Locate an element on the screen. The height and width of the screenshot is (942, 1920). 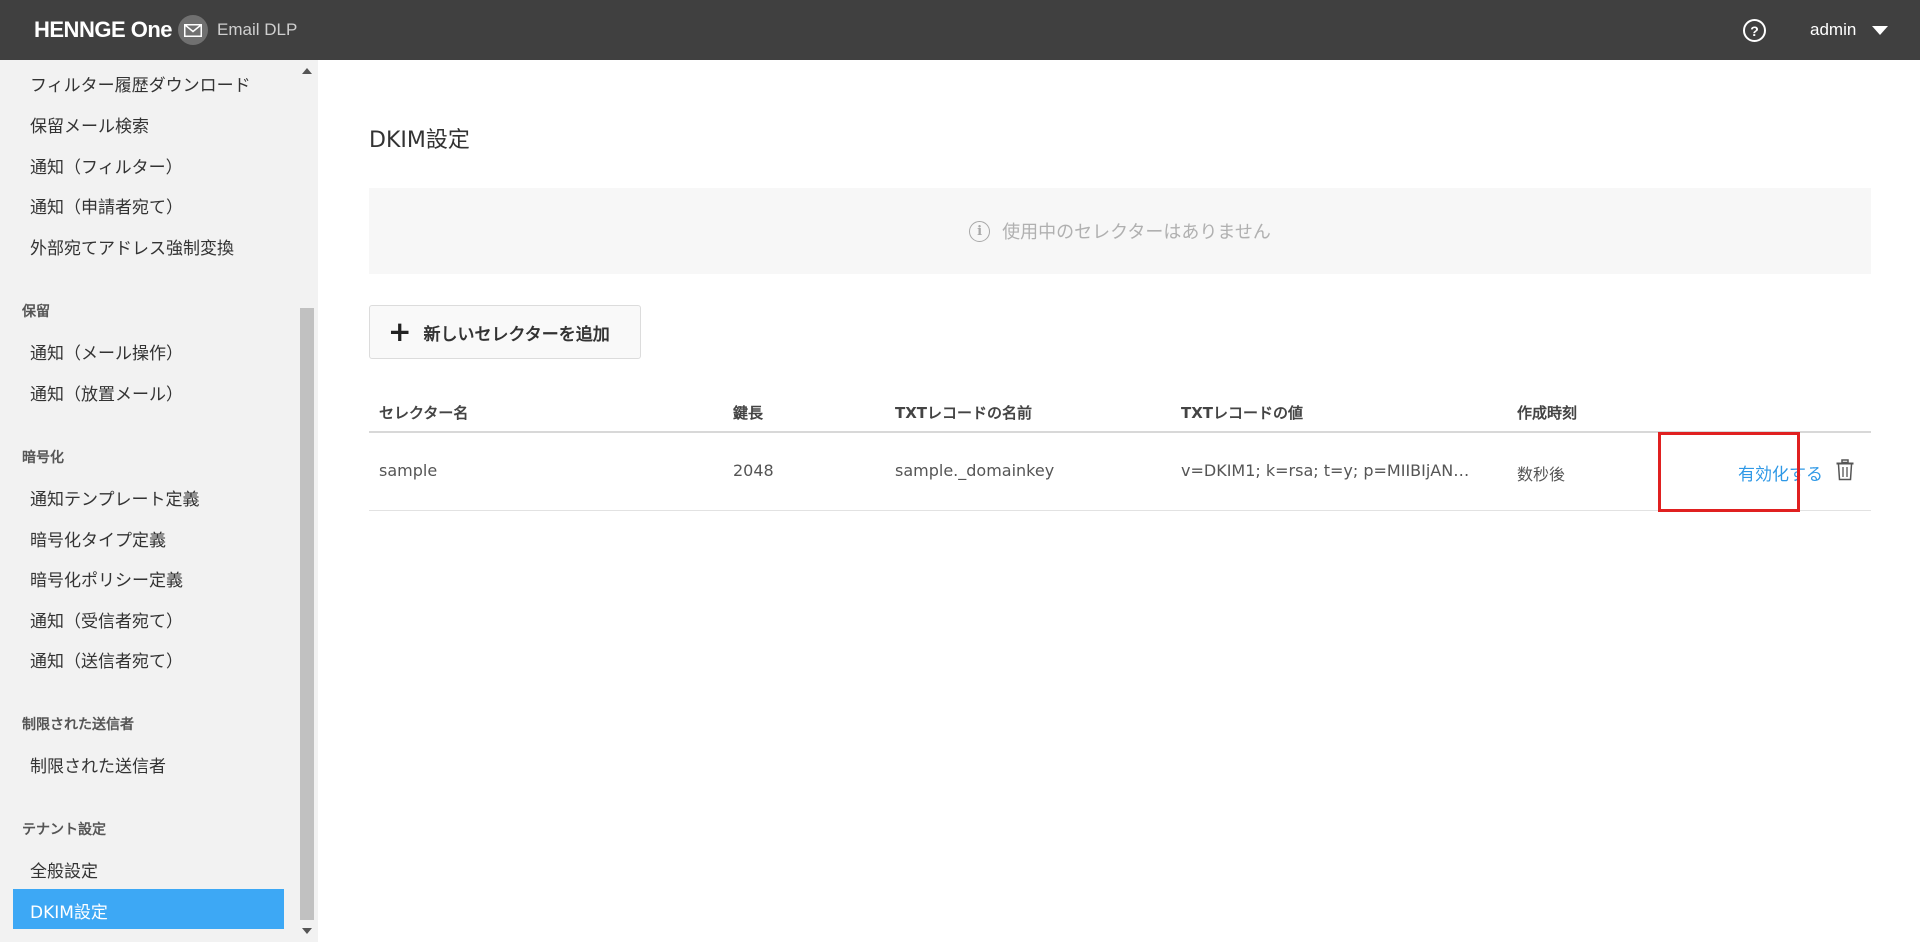
chevron-down-icon is located at coordinates (1880, 30).